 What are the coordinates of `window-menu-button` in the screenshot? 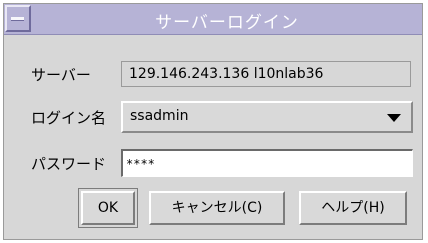 It's located at (18, 18).